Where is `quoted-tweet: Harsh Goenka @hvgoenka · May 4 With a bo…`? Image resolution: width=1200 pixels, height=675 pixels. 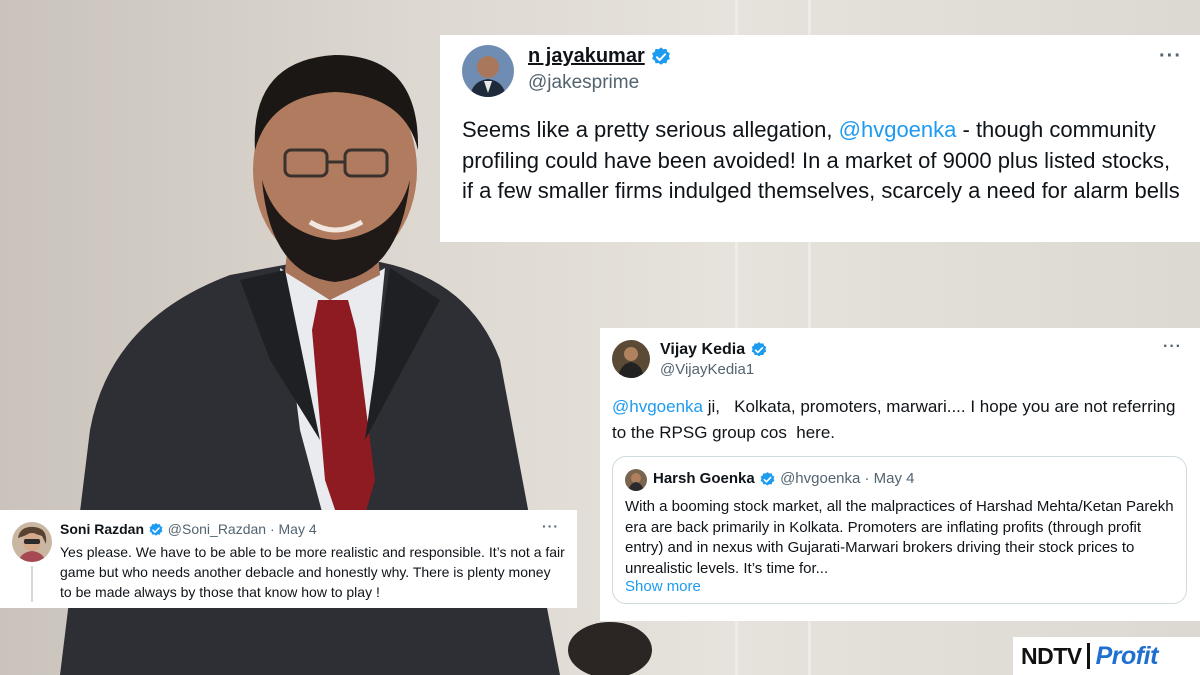 quoted-tweet: Harsh Goenka @hvgoenka · May 4 With a bo… is located at coordinates (899, 530).